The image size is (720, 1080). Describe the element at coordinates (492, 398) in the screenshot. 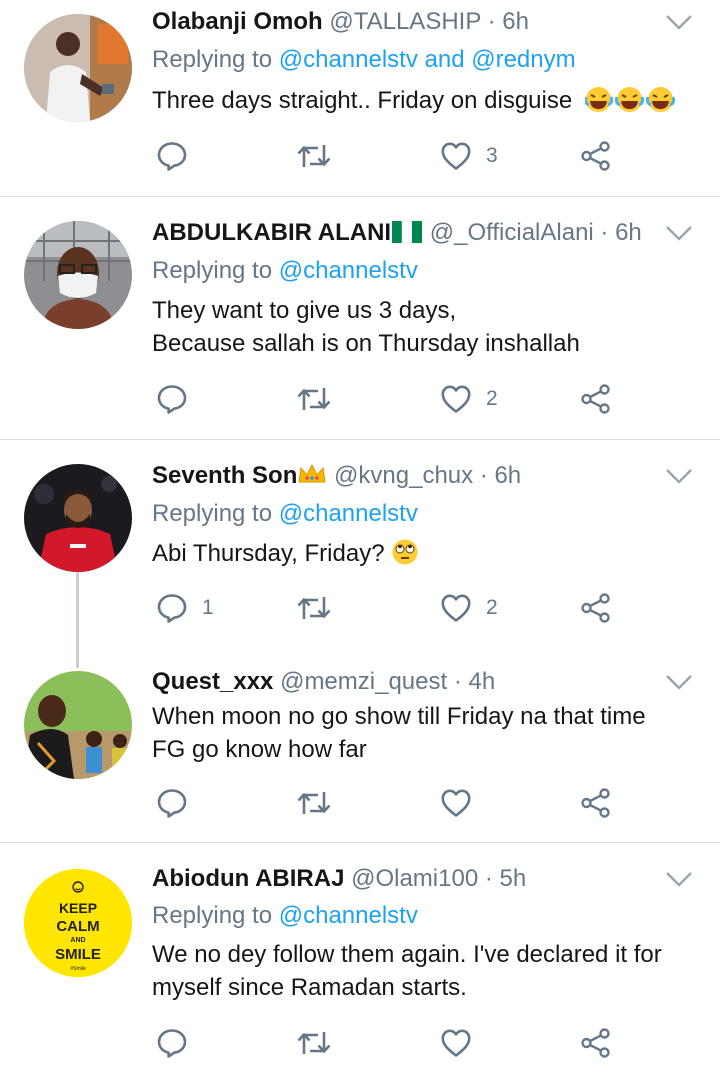

I see `like-count: 2` at that location.